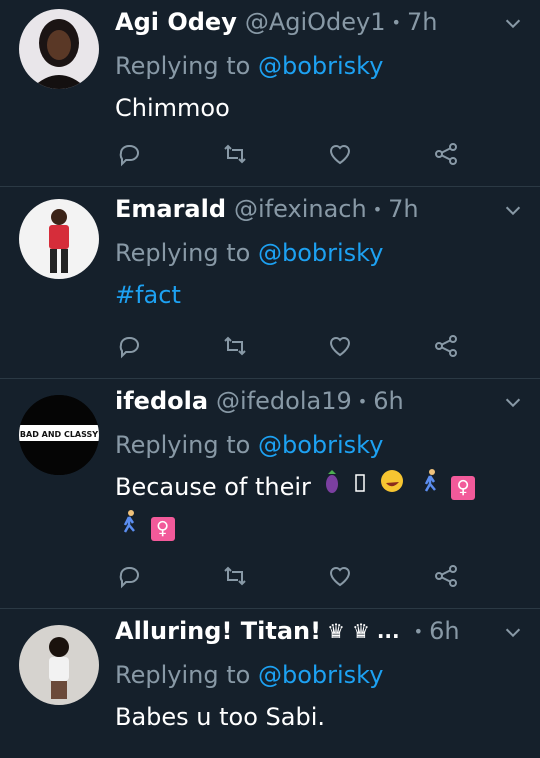  What do you see at coordinates (218, 631) in the screenshot?
I see `display-name: Alluring! Titan!` at bounding box center [218, 631].